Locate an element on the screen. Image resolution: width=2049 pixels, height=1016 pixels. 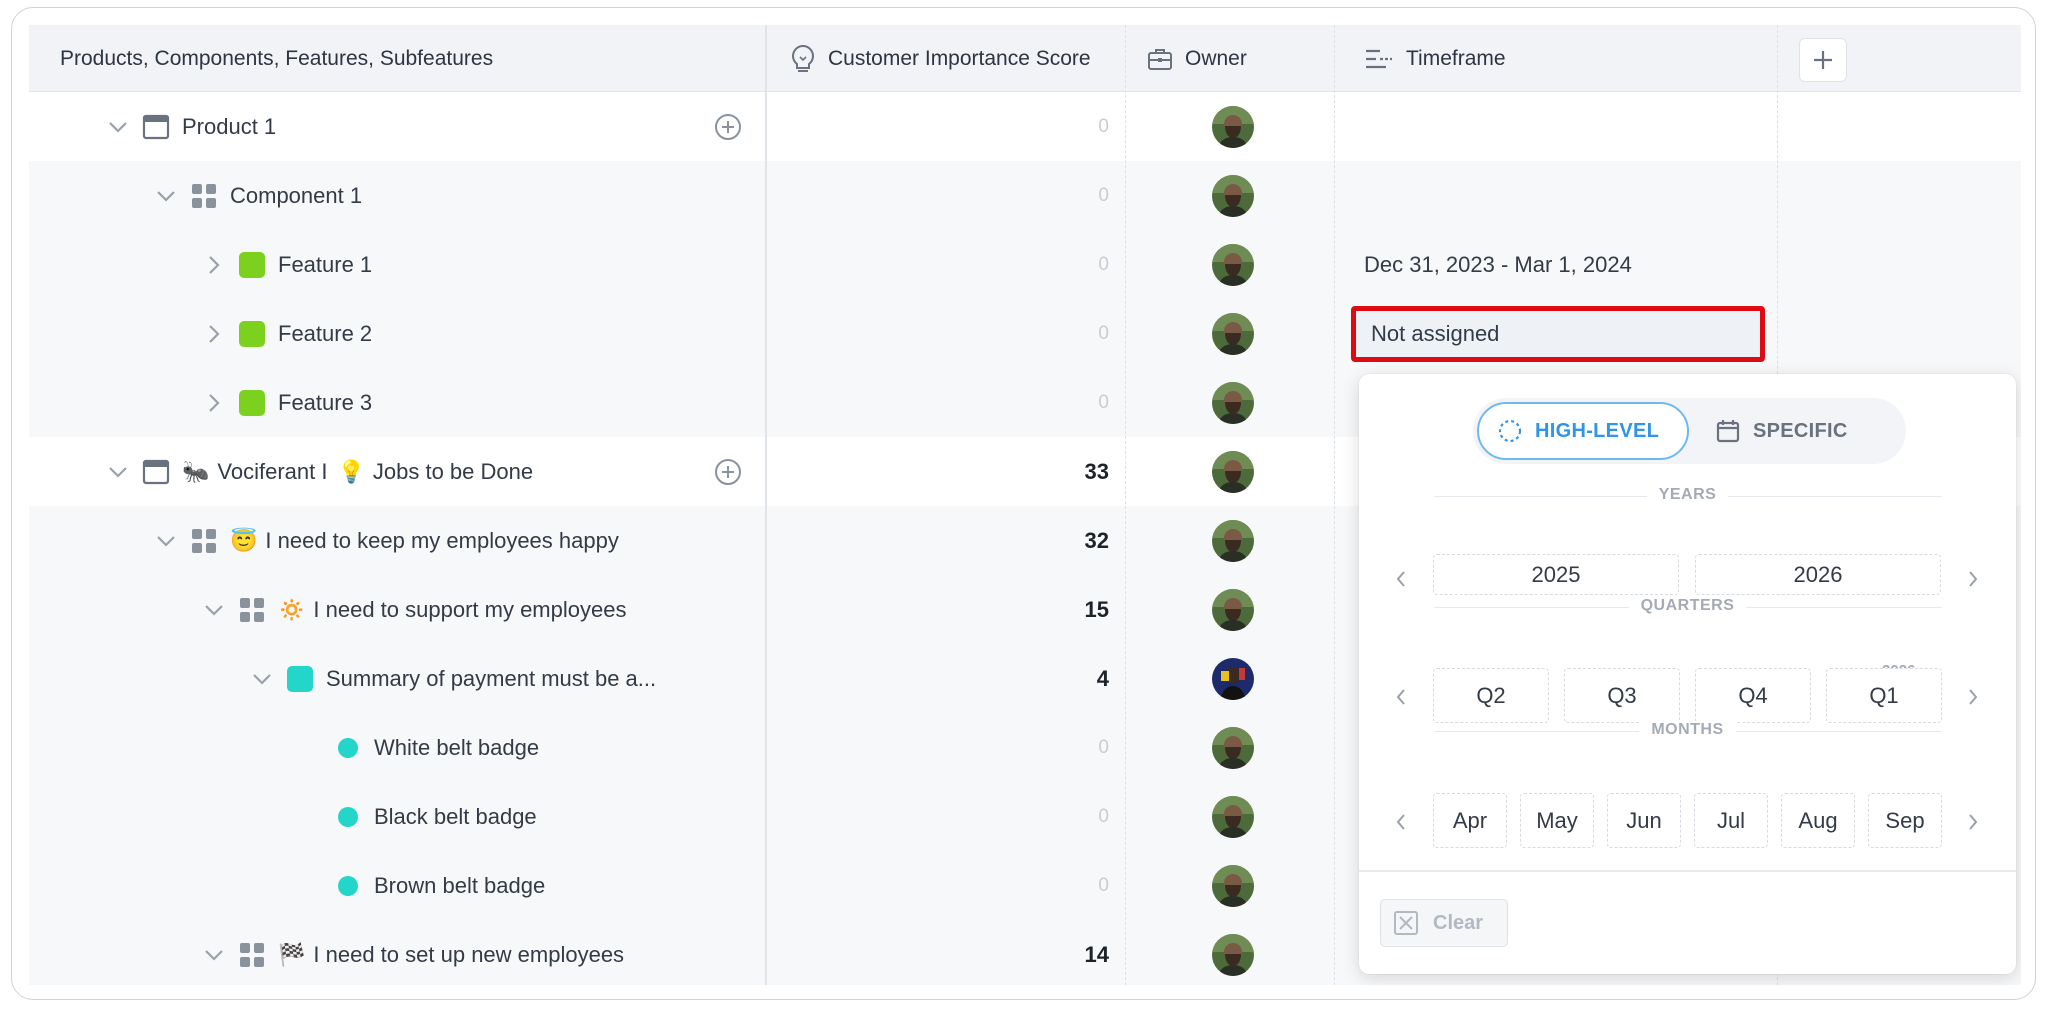
month-chip-aug: Aug is located at coordinates (1818, 820).